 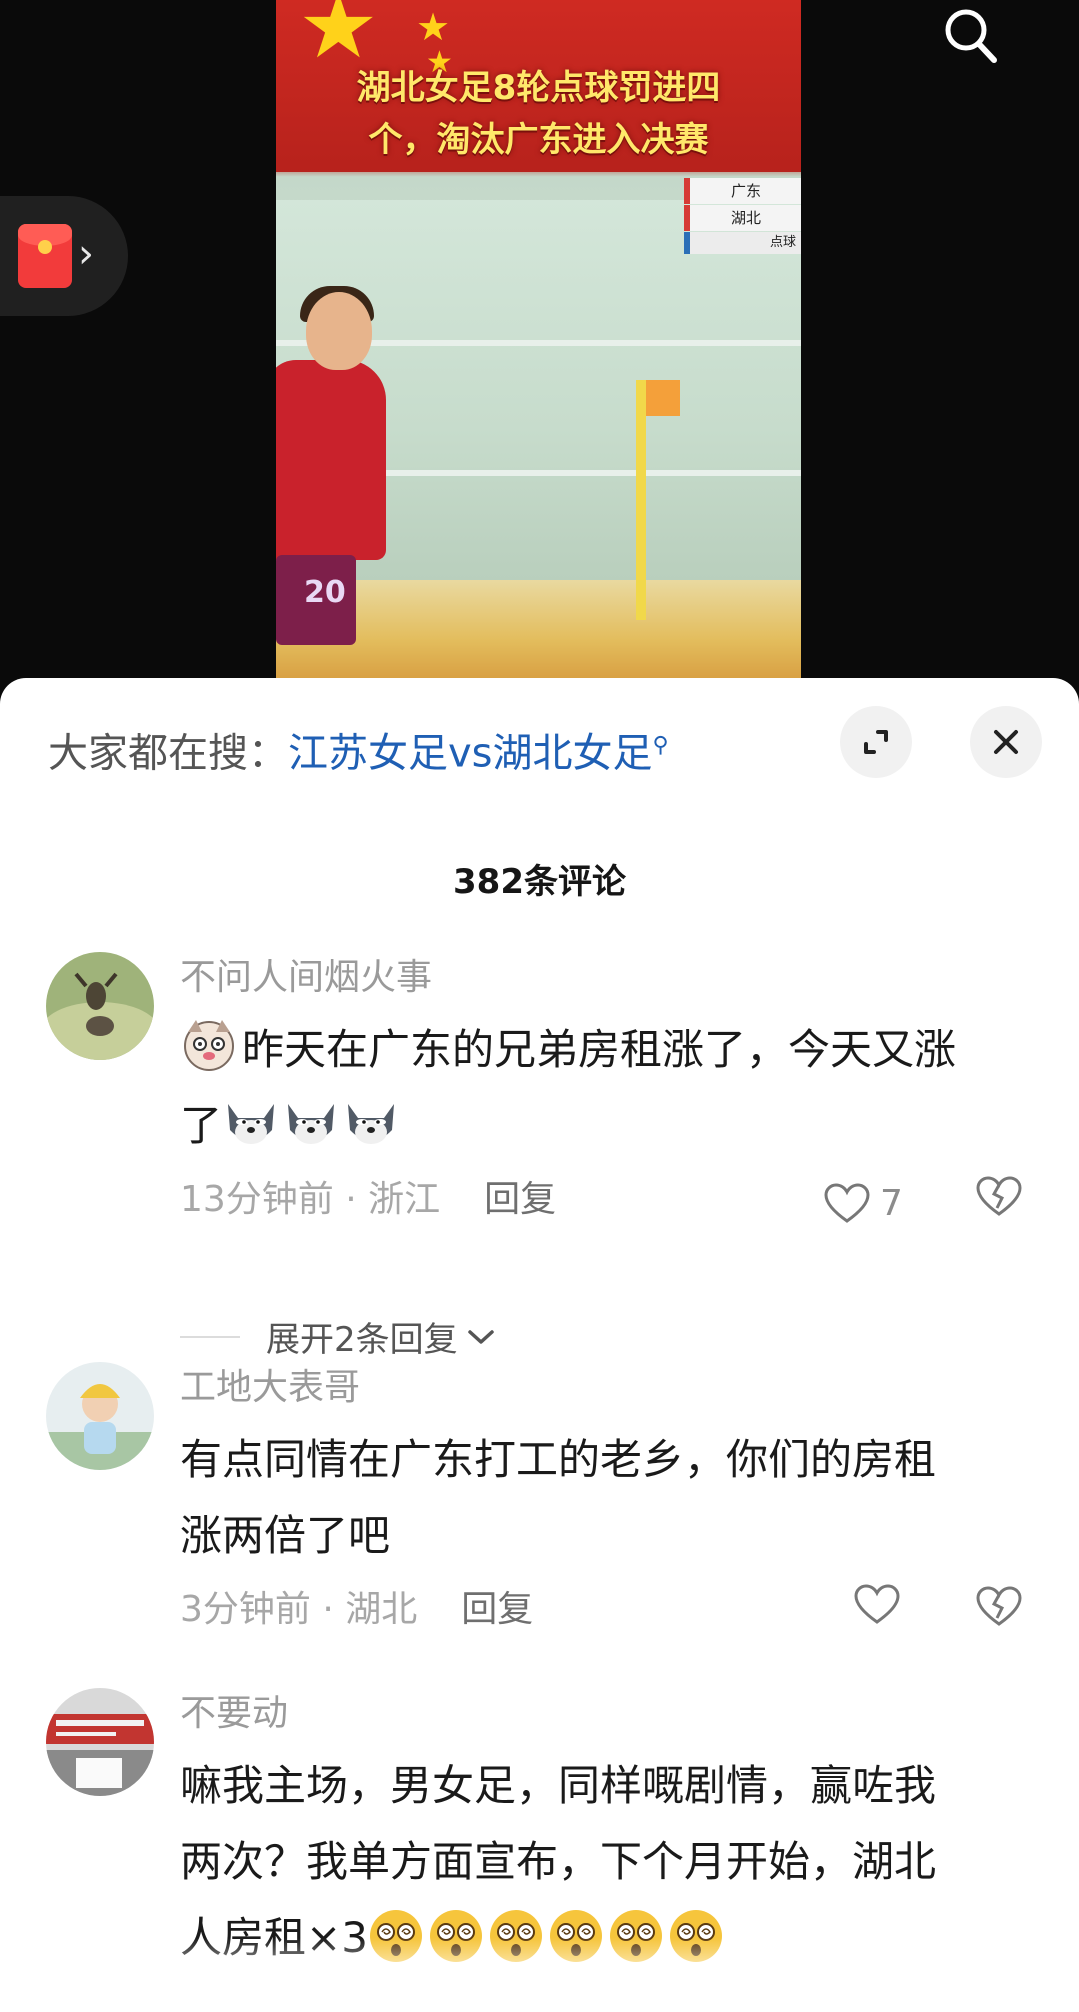 I want to click on trending-search-label: 大家都在搜：, so click(x=168, y=753).